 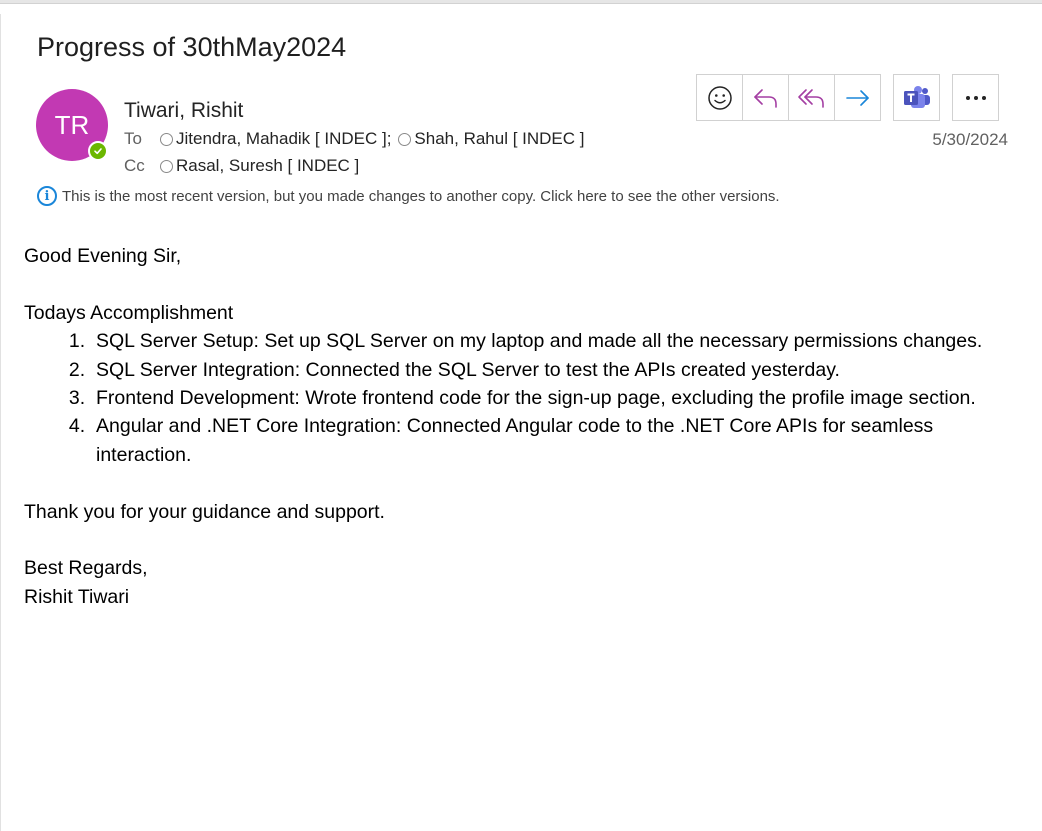 I want to click on recipient-cc-1: Rasal, Suresh [ INDEC ], so click(x=267, y=166).